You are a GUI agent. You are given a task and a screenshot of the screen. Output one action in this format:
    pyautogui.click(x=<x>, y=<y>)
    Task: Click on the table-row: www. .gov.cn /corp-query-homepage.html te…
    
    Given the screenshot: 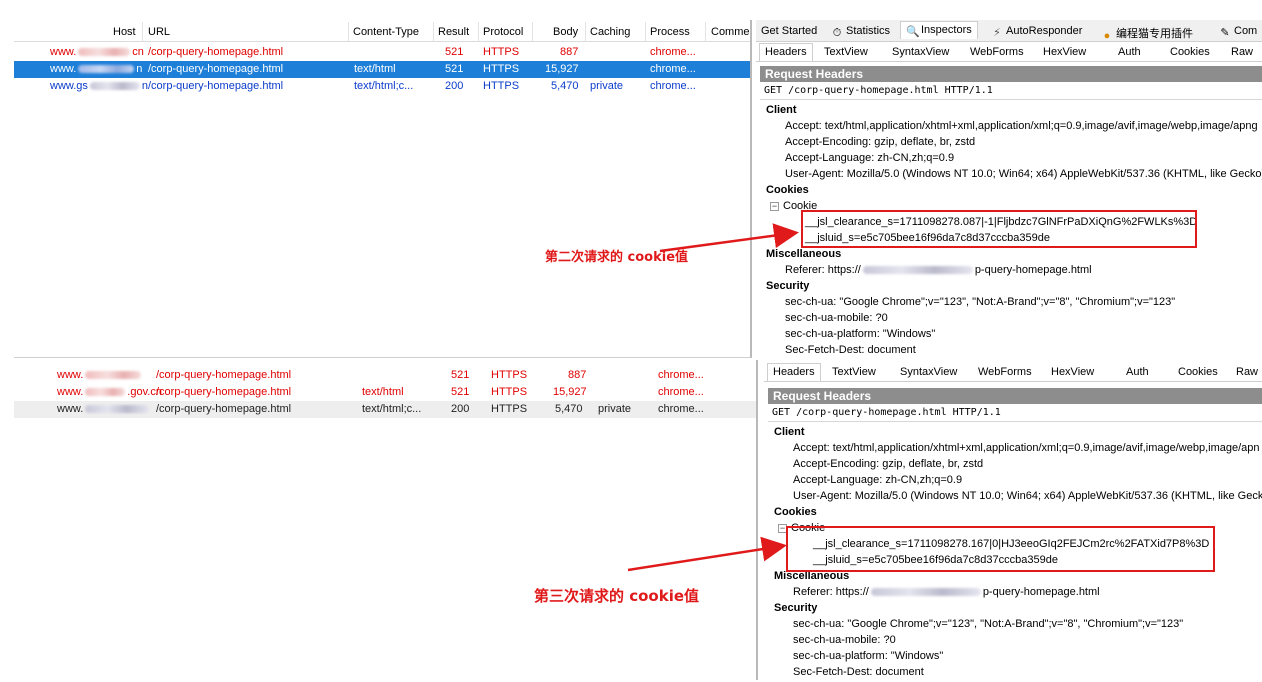 What is the action you would take?
    pyautogui.click(x=385, y=392)
    